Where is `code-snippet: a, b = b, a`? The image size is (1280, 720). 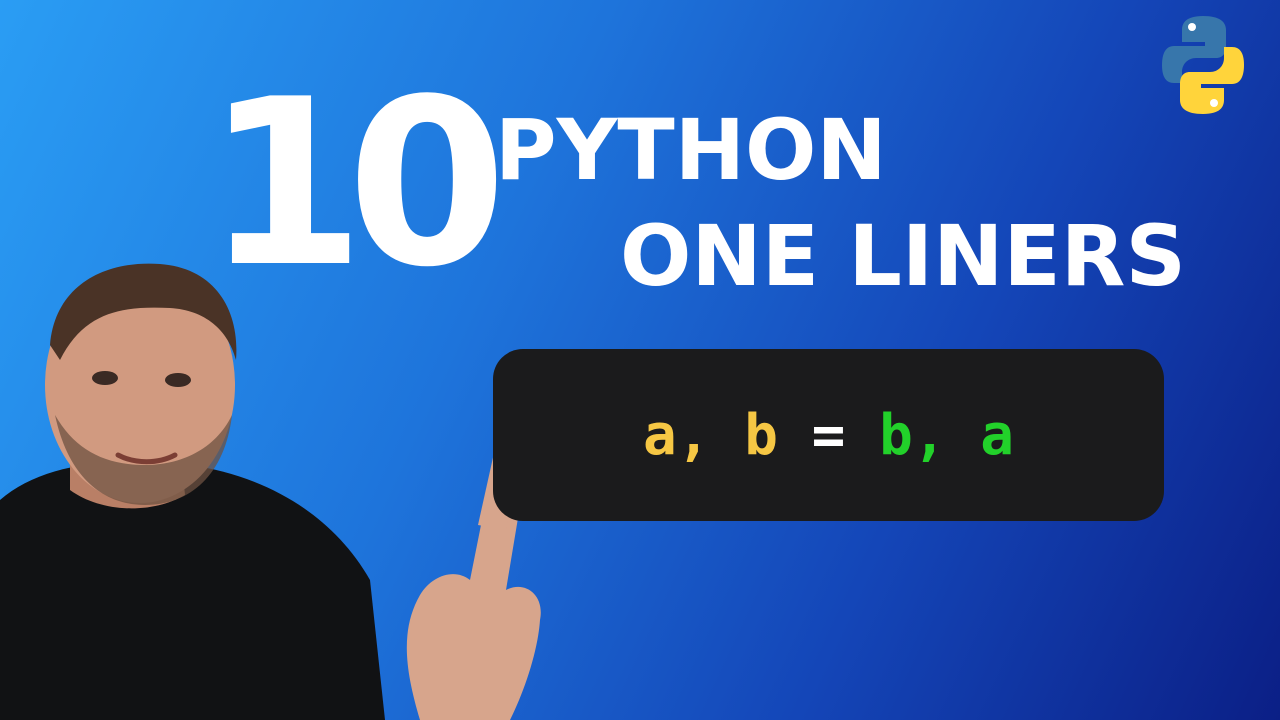
code-snippet: a, b = b, a is located at coordinates (828, 435).